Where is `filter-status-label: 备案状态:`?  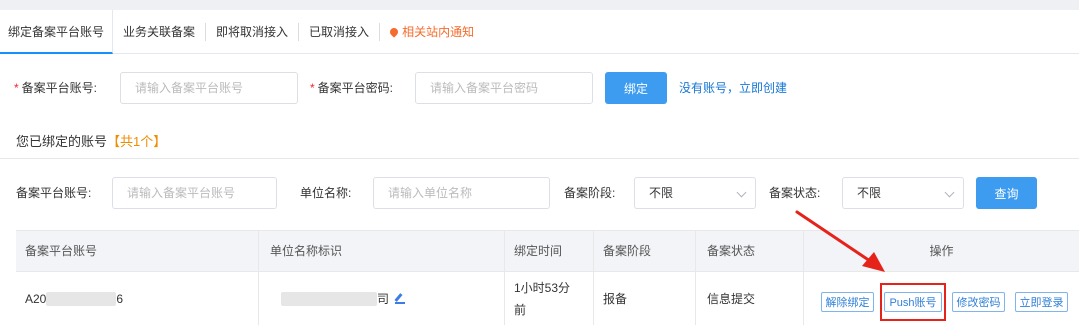 filter-status-label: 备案状态: is located at coordinates (795, 193).